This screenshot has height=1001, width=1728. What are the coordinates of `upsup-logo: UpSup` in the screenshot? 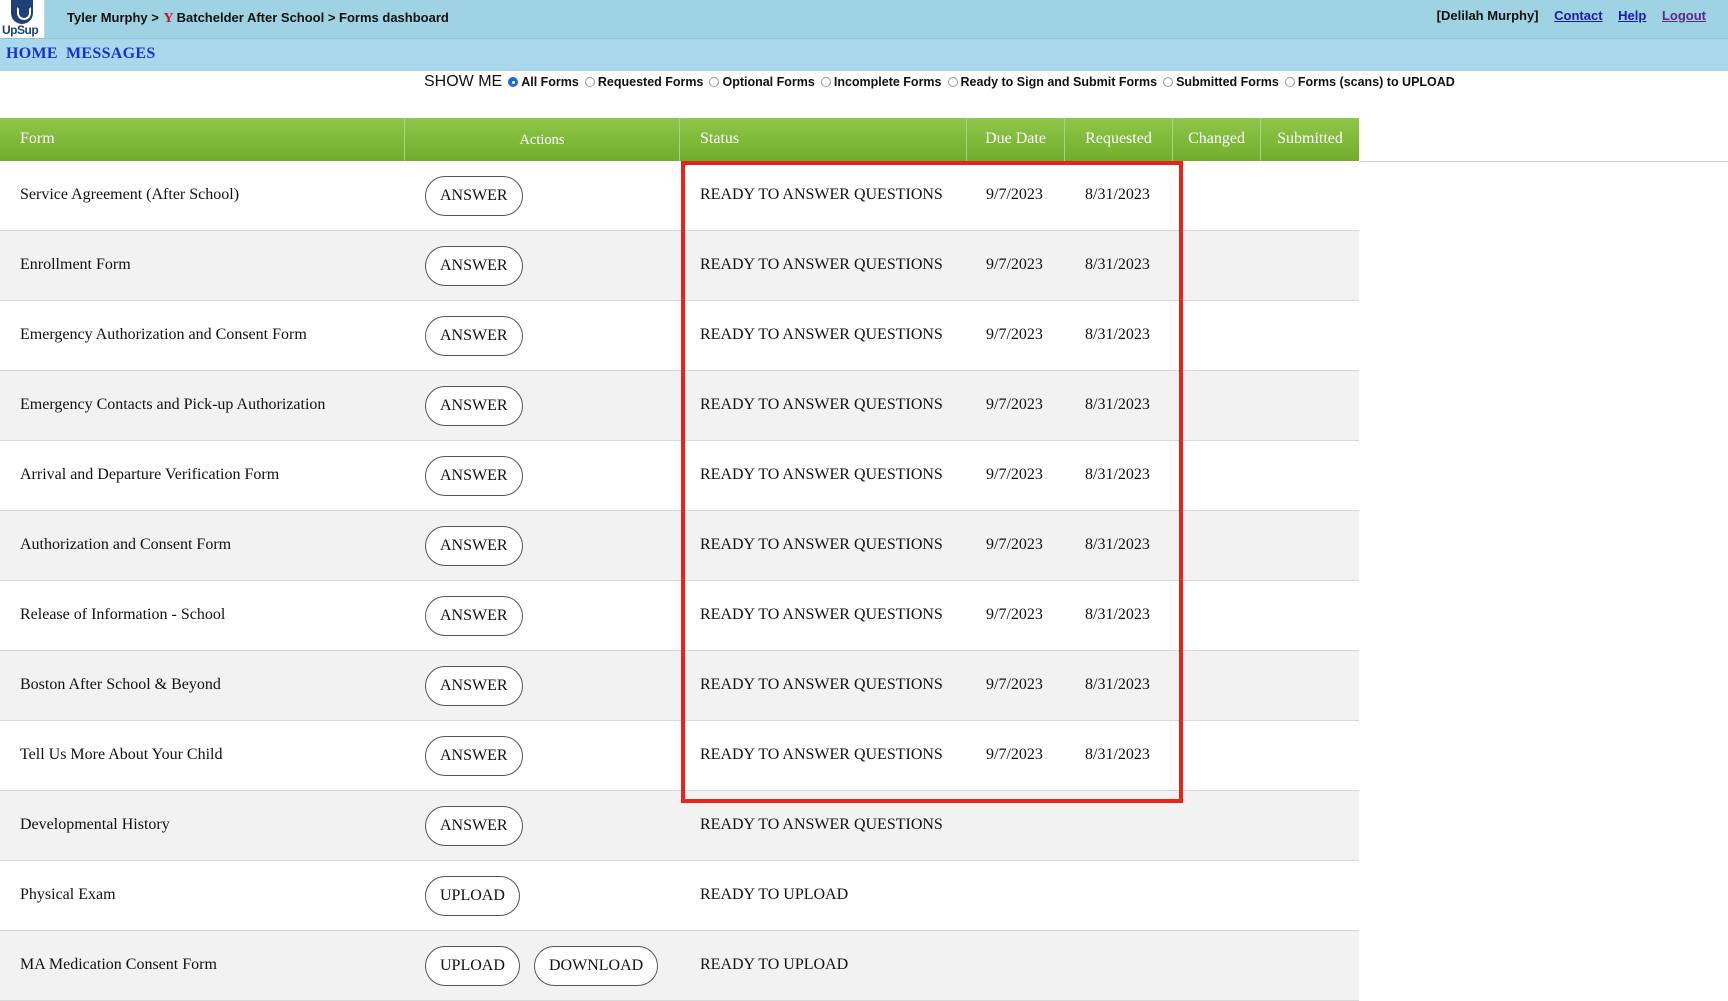 It's located at (22, 19).